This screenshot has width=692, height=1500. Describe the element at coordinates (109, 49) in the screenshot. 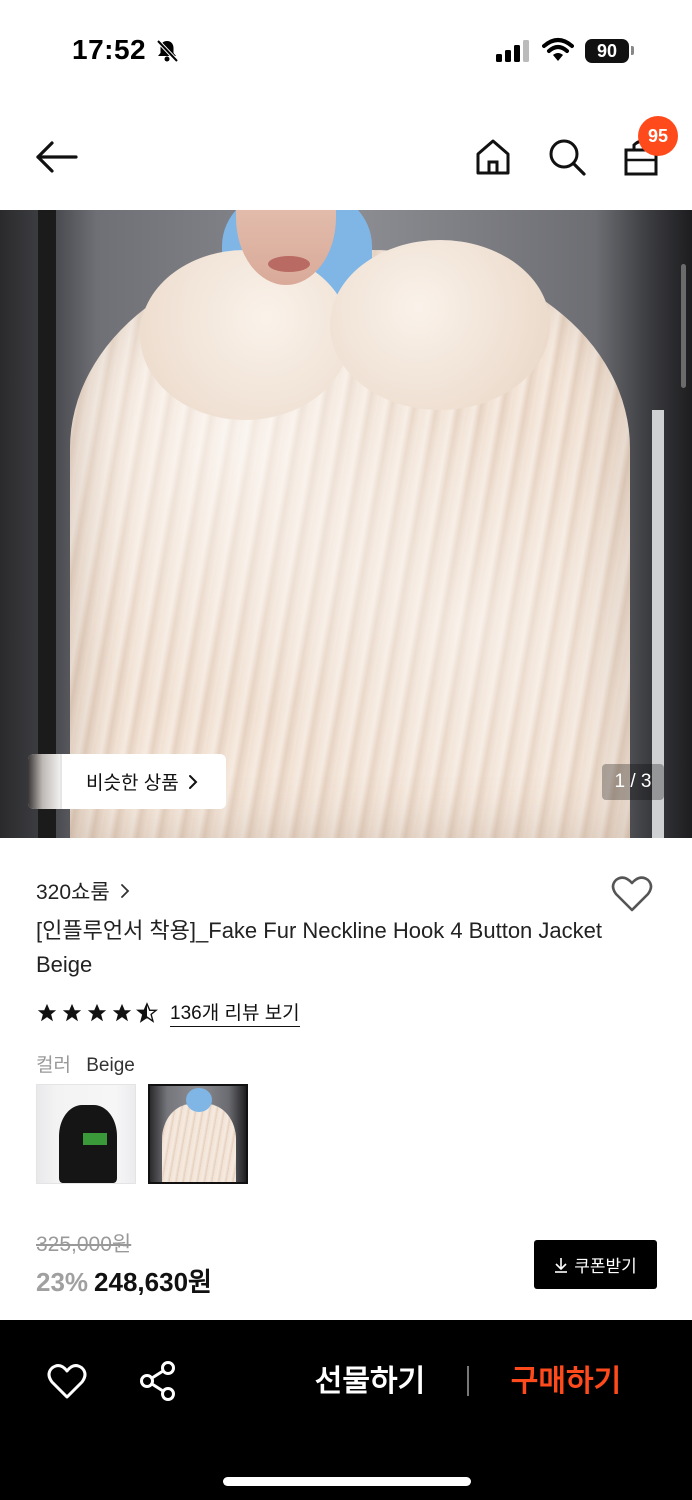

I see `status-time: 17:52` at that location.